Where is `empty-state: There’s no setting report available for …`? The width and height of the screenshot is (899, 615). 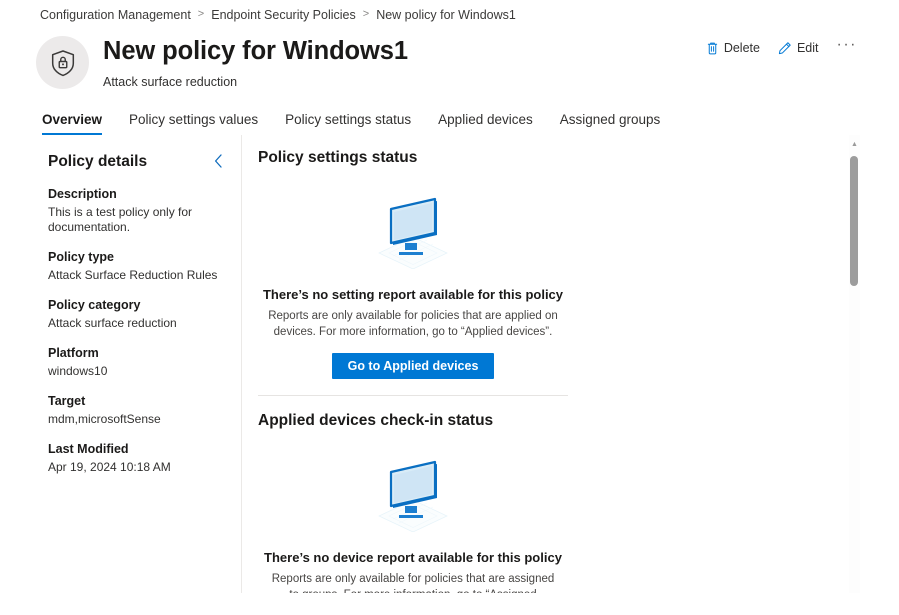
empty-state: There’s no setting report available for … is located at coordinates (413, 276).